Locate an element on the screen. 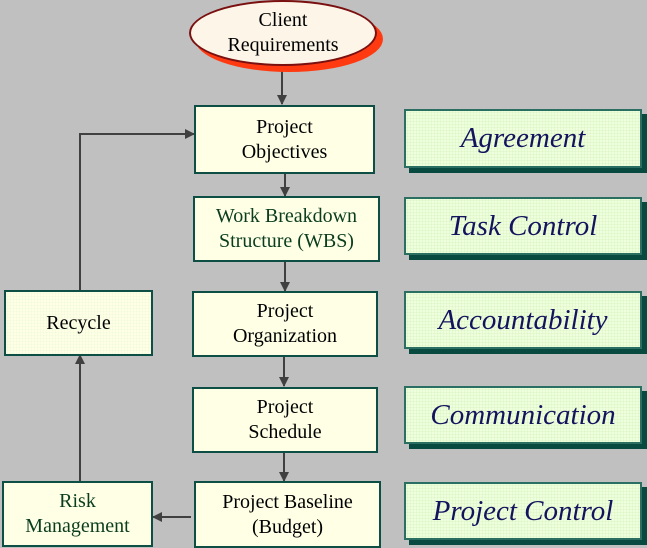 The height and width of the screenshot is (548, 647). node-label-line: Organization is located at coordinates (285, 336).